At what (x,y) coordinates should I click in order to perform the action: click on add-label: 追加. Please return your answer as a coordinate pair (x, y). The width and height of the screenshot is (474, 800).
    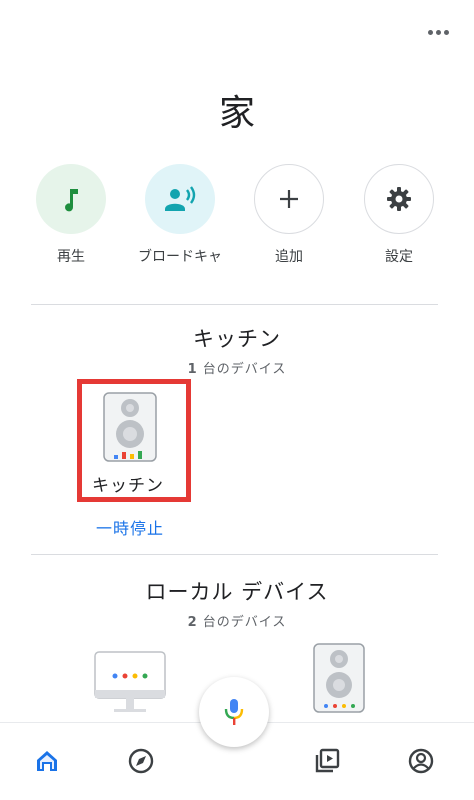
    Looking at the image, I should click on (289, 257).